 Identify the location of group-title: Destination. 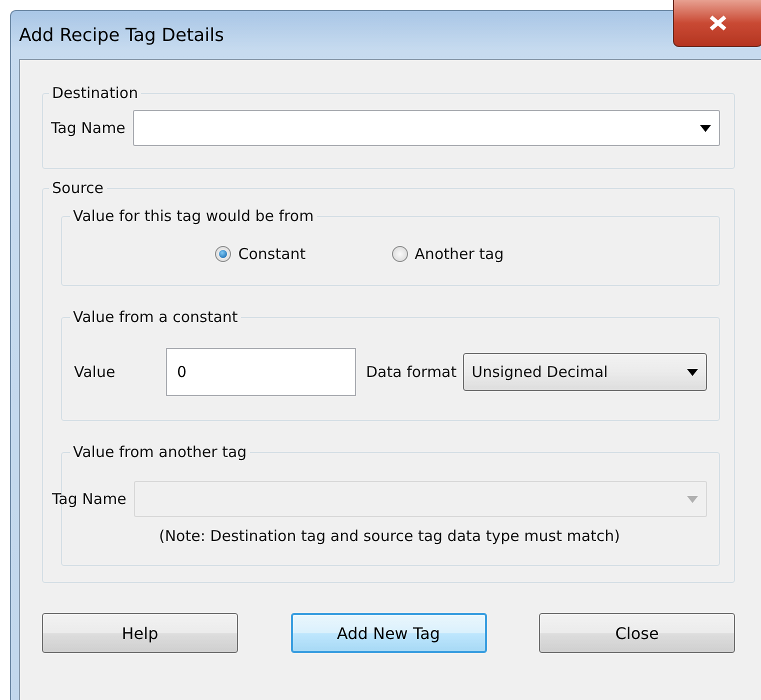
(95, 93).